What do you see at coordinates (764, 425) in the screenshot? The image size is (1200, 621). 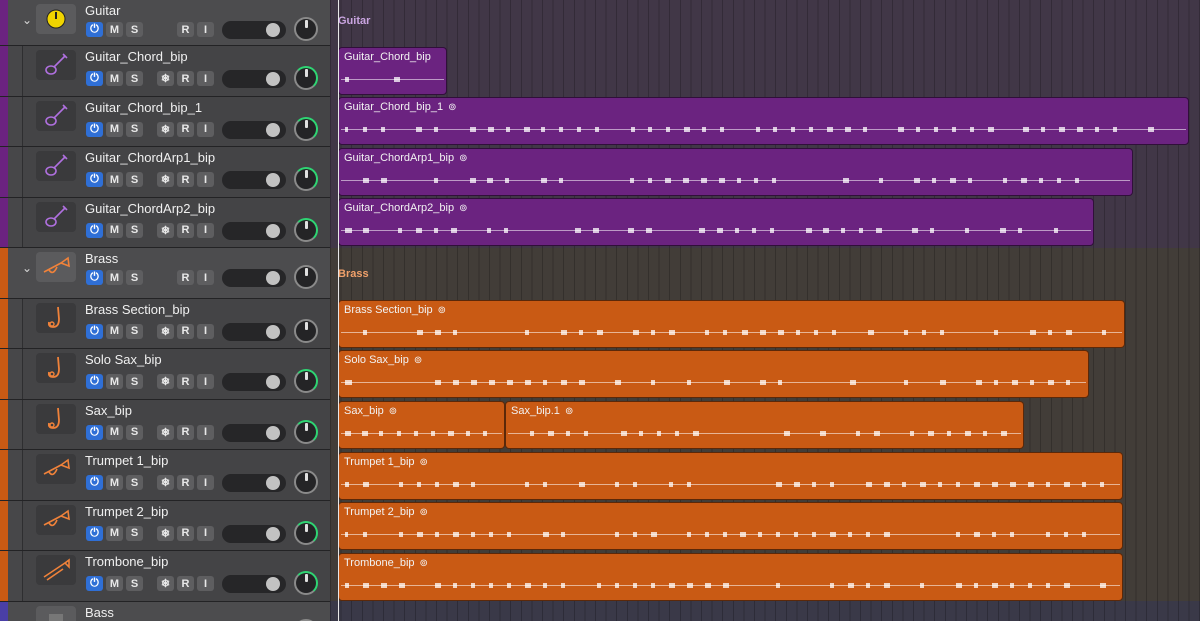 I see `audio-region: Sax_bip.1 ⊚` at bounding box center [764, 425].